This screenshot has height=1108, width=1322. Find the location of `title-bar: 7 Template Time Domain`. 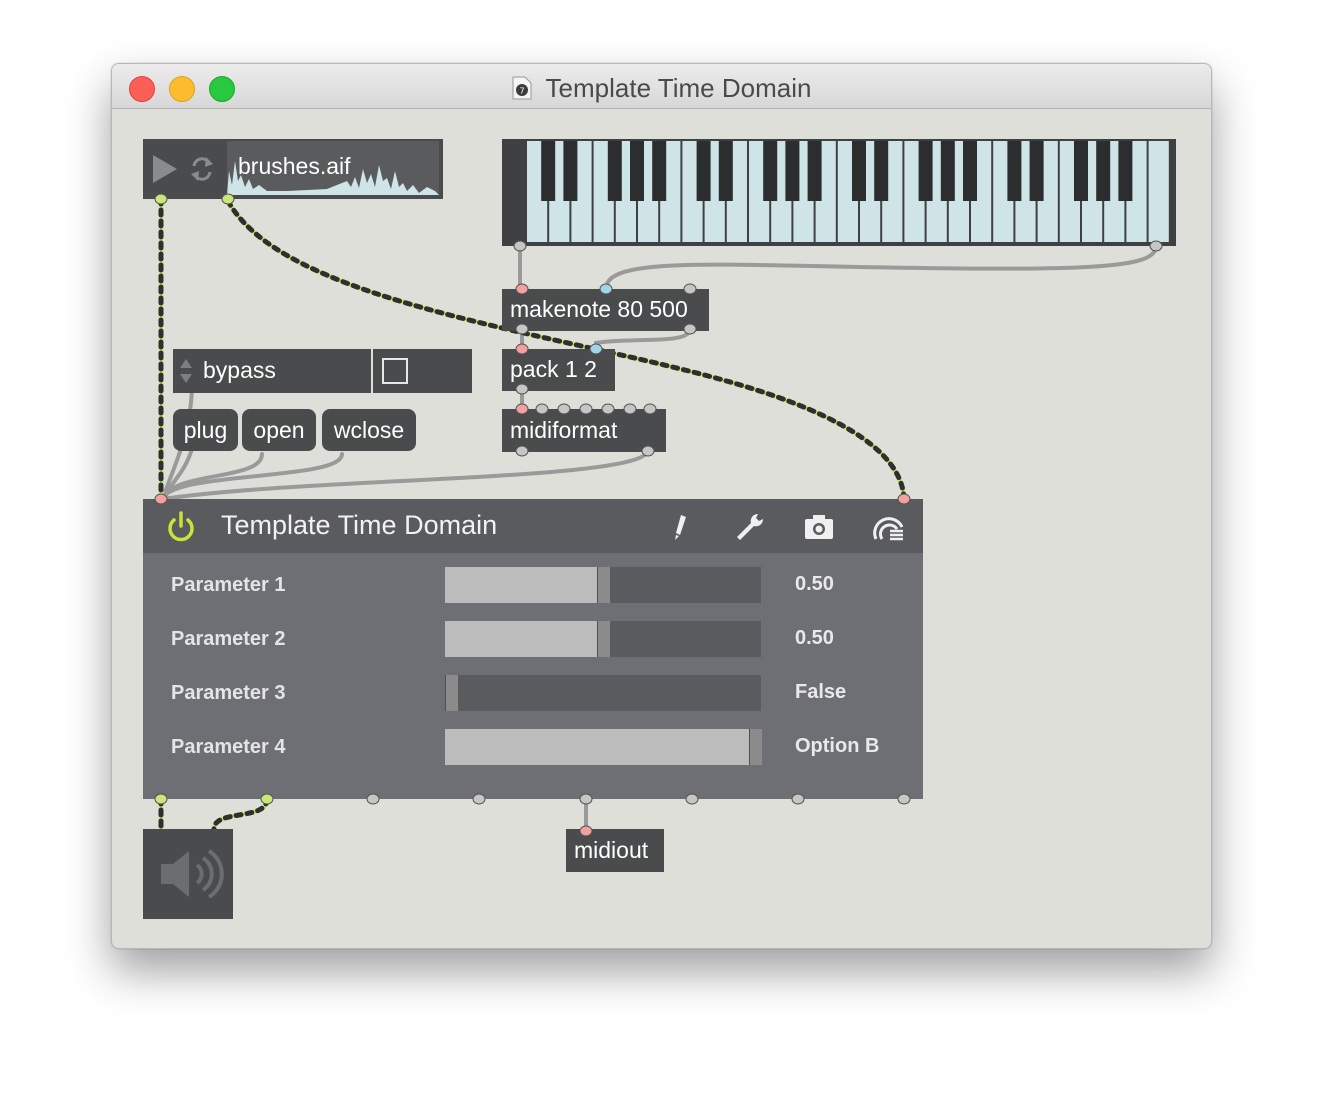

title-bar: 7 Template Time Domain is located at coordinates (661, 86).